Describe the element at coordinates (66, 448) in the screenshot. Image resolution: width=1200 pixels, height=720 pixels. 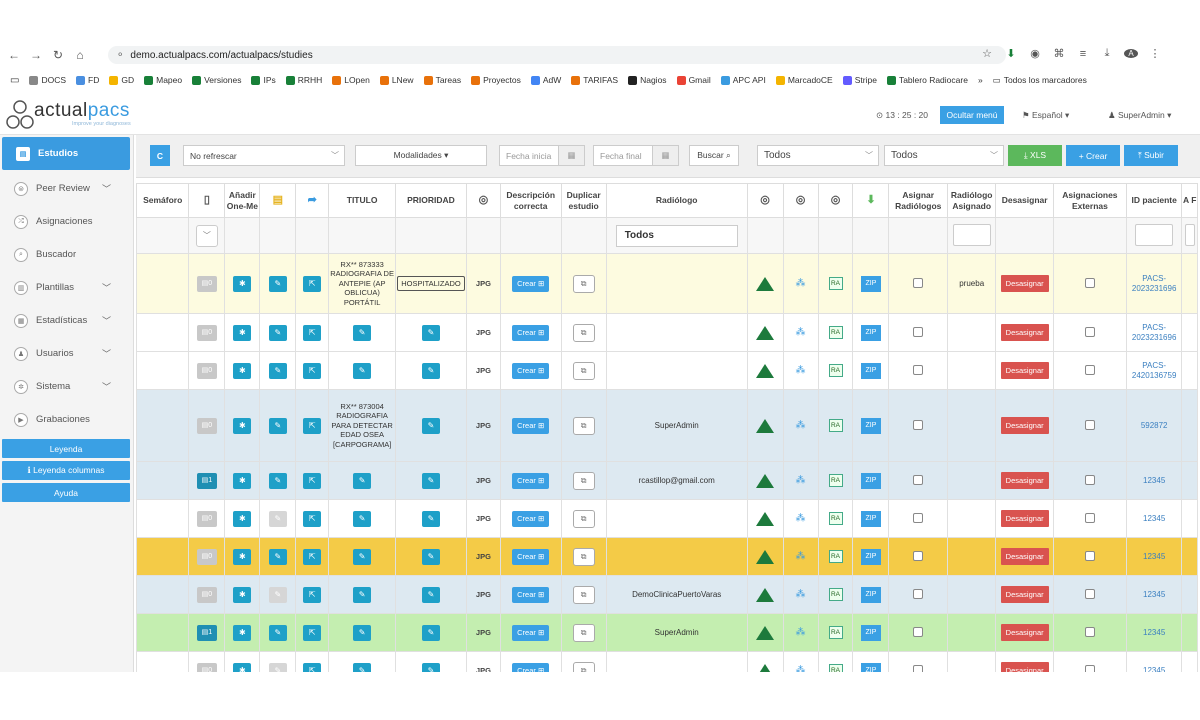
I see `leyenda-button: Leyenda` at that location.